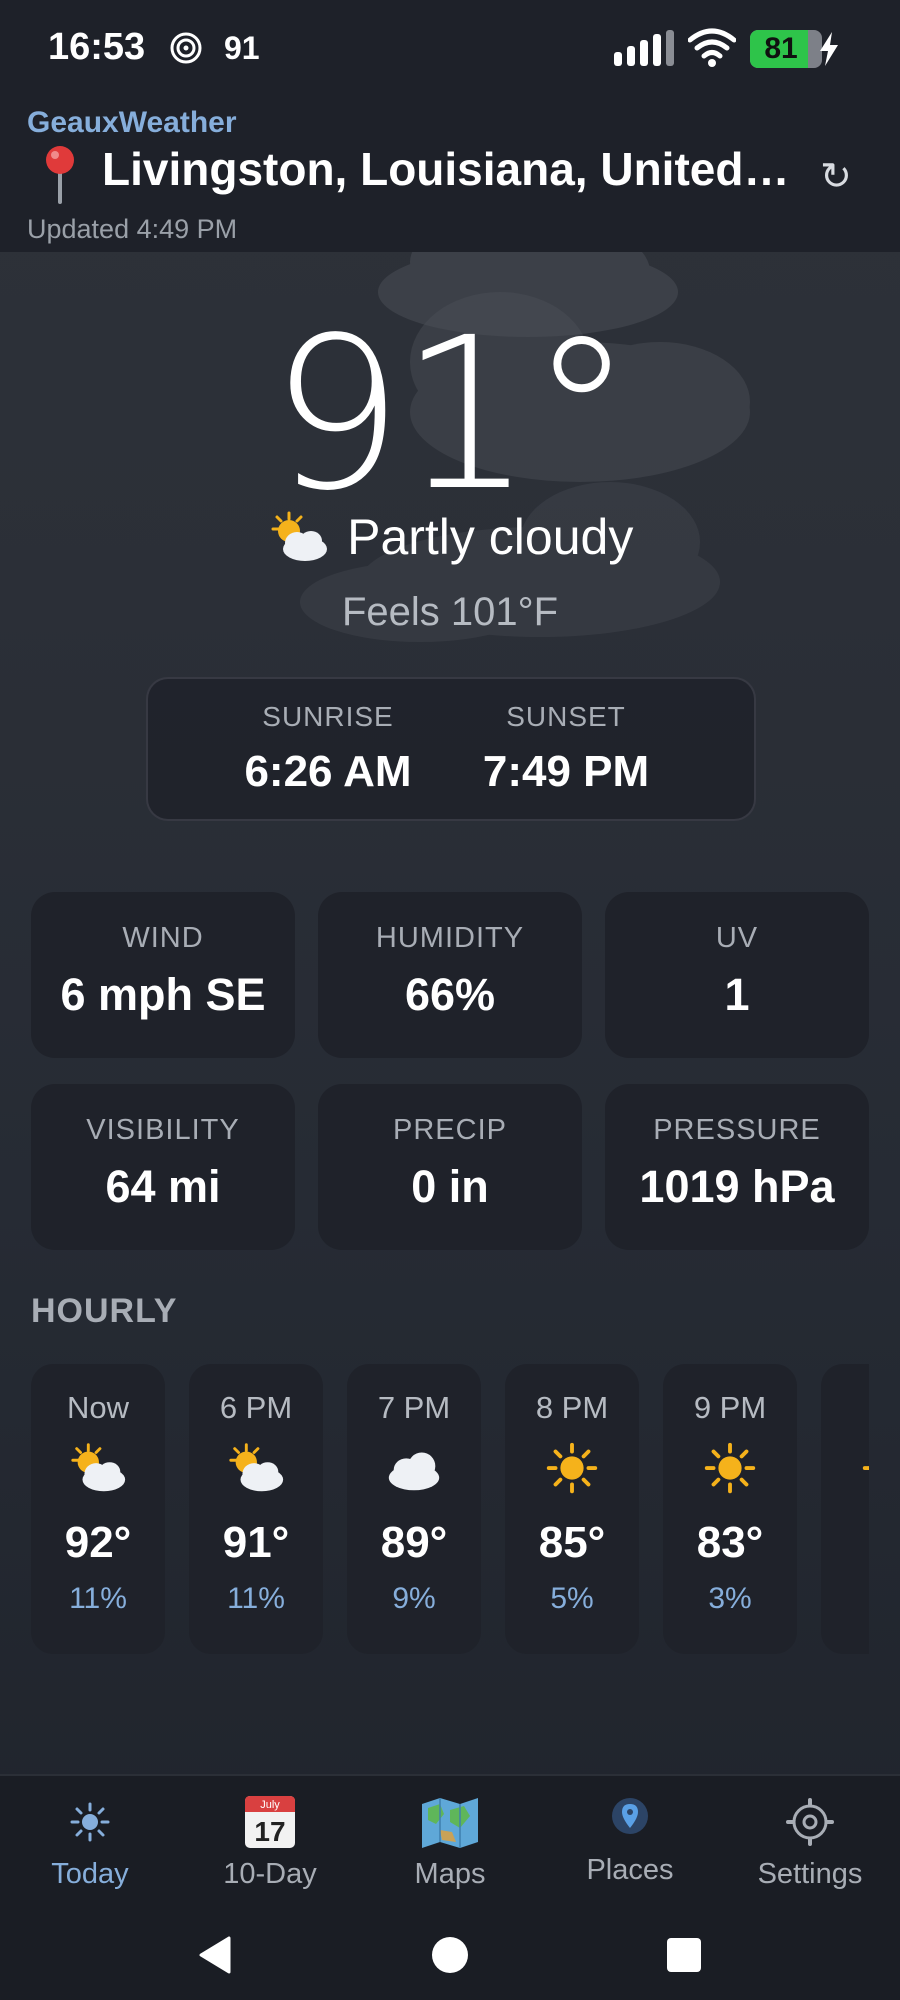 The width and height of the screenshot is (900, 2000). I want to click on nav-label: Places, so click(630, 1870).